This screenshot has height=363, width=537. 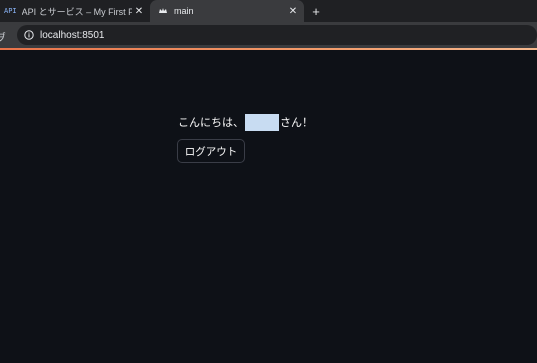 What do you see at coordinates (184, 11) in the screenshot?
I see `tab-title: main` at bounding box center [184, 11].